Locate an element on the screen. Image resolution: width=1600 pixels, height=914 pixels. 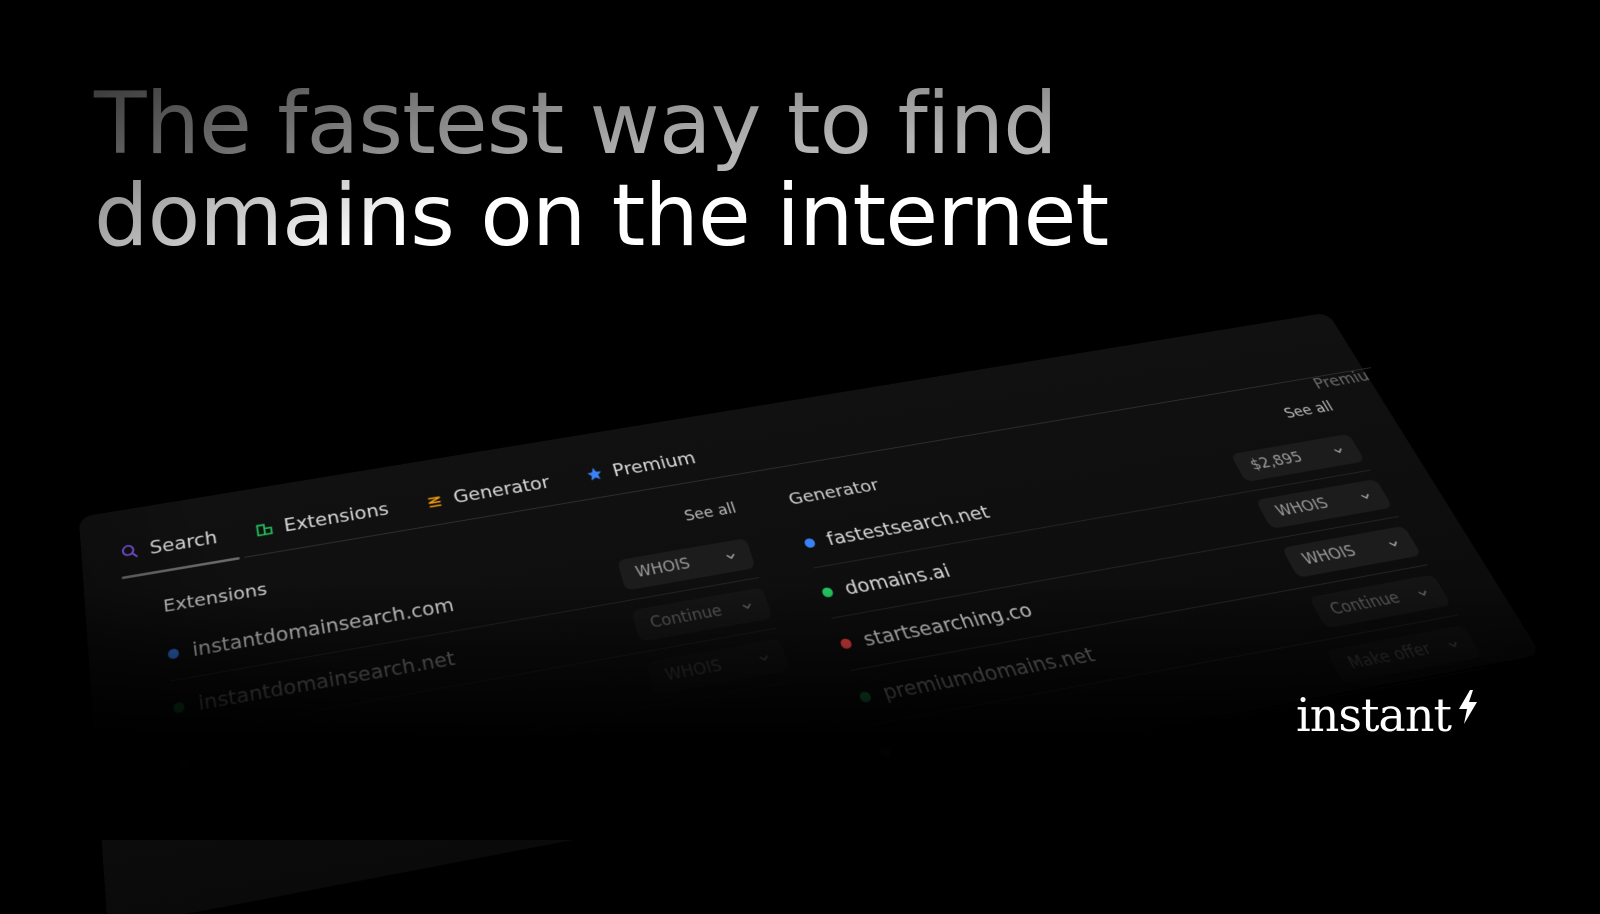
premium-section-title: Premiu is located at coordinates (1341, 380).